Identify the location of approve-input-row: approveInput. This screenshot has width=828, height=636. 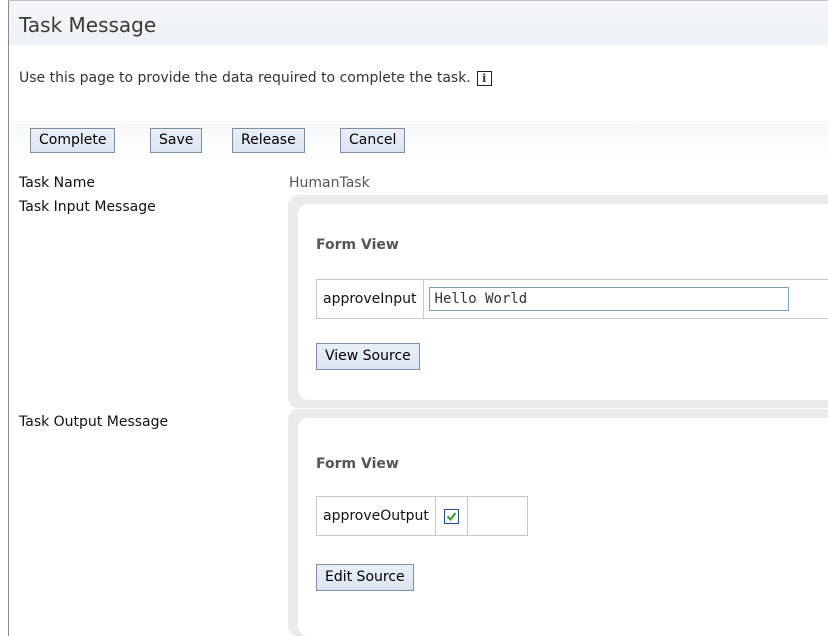
(572, 299).